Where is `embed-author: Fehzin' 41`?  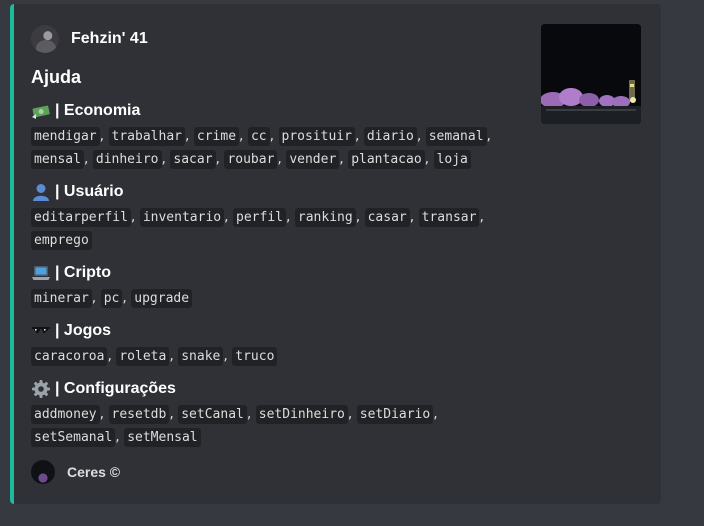 embed-author: Fehzin' 41 is located at coordinates (89, 39).